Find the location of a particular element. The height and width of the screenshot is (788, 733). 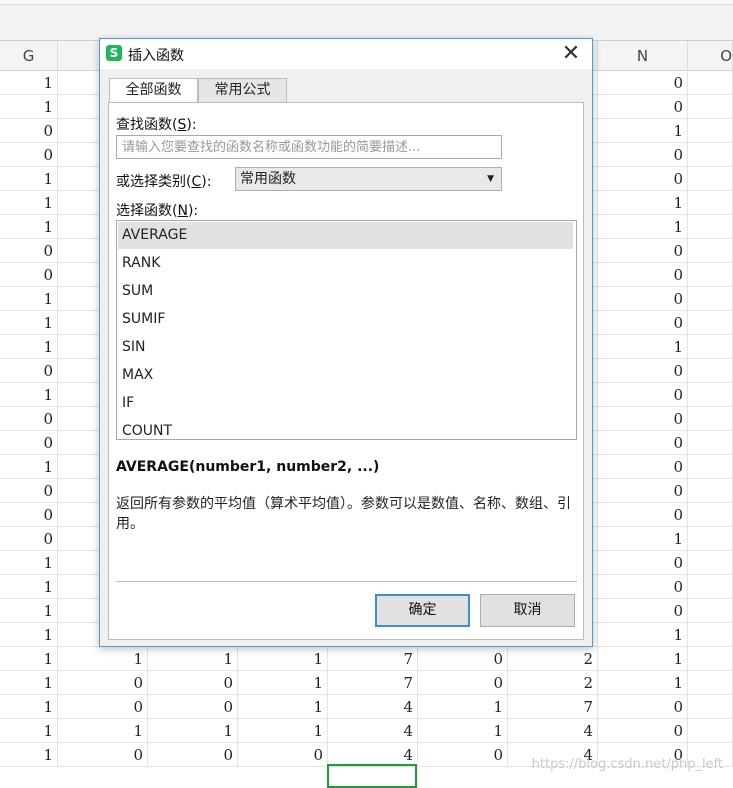

category-select: 常用函数 ▼ is located at coordinates (368, 179).